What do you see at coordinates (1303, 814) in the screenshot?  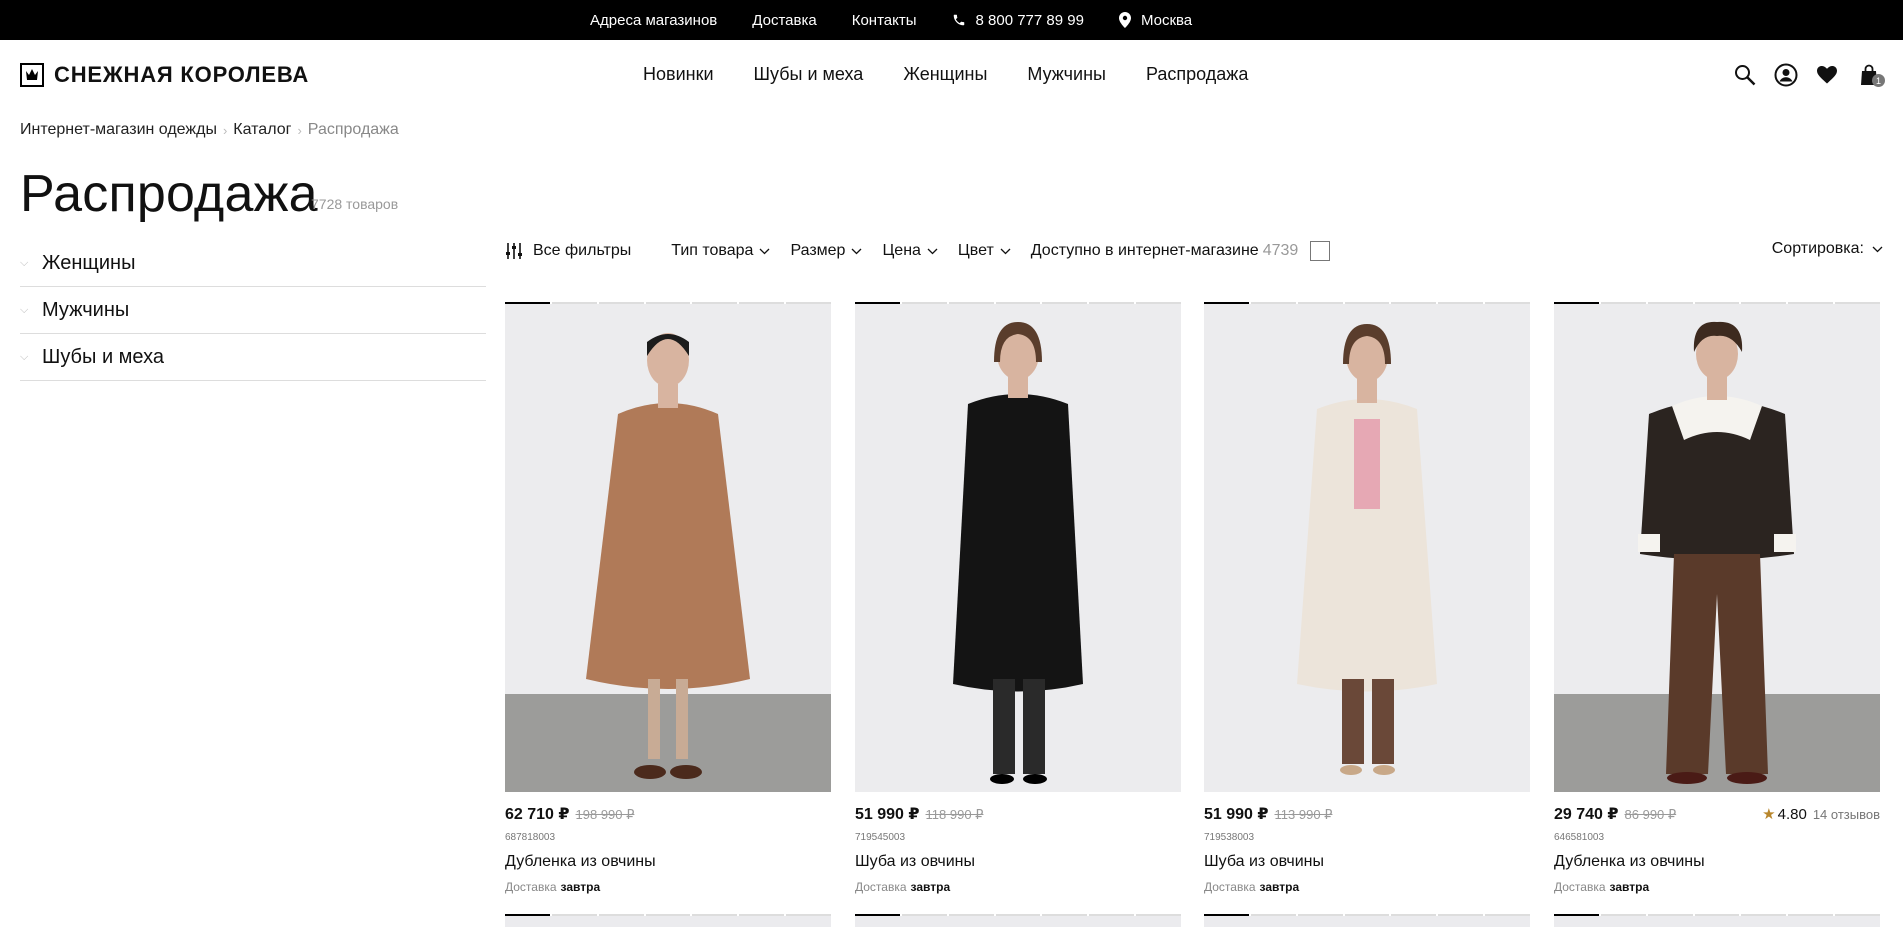 I see `product-old-price: 113 990 ₽` at bounding box center [1303, 814].